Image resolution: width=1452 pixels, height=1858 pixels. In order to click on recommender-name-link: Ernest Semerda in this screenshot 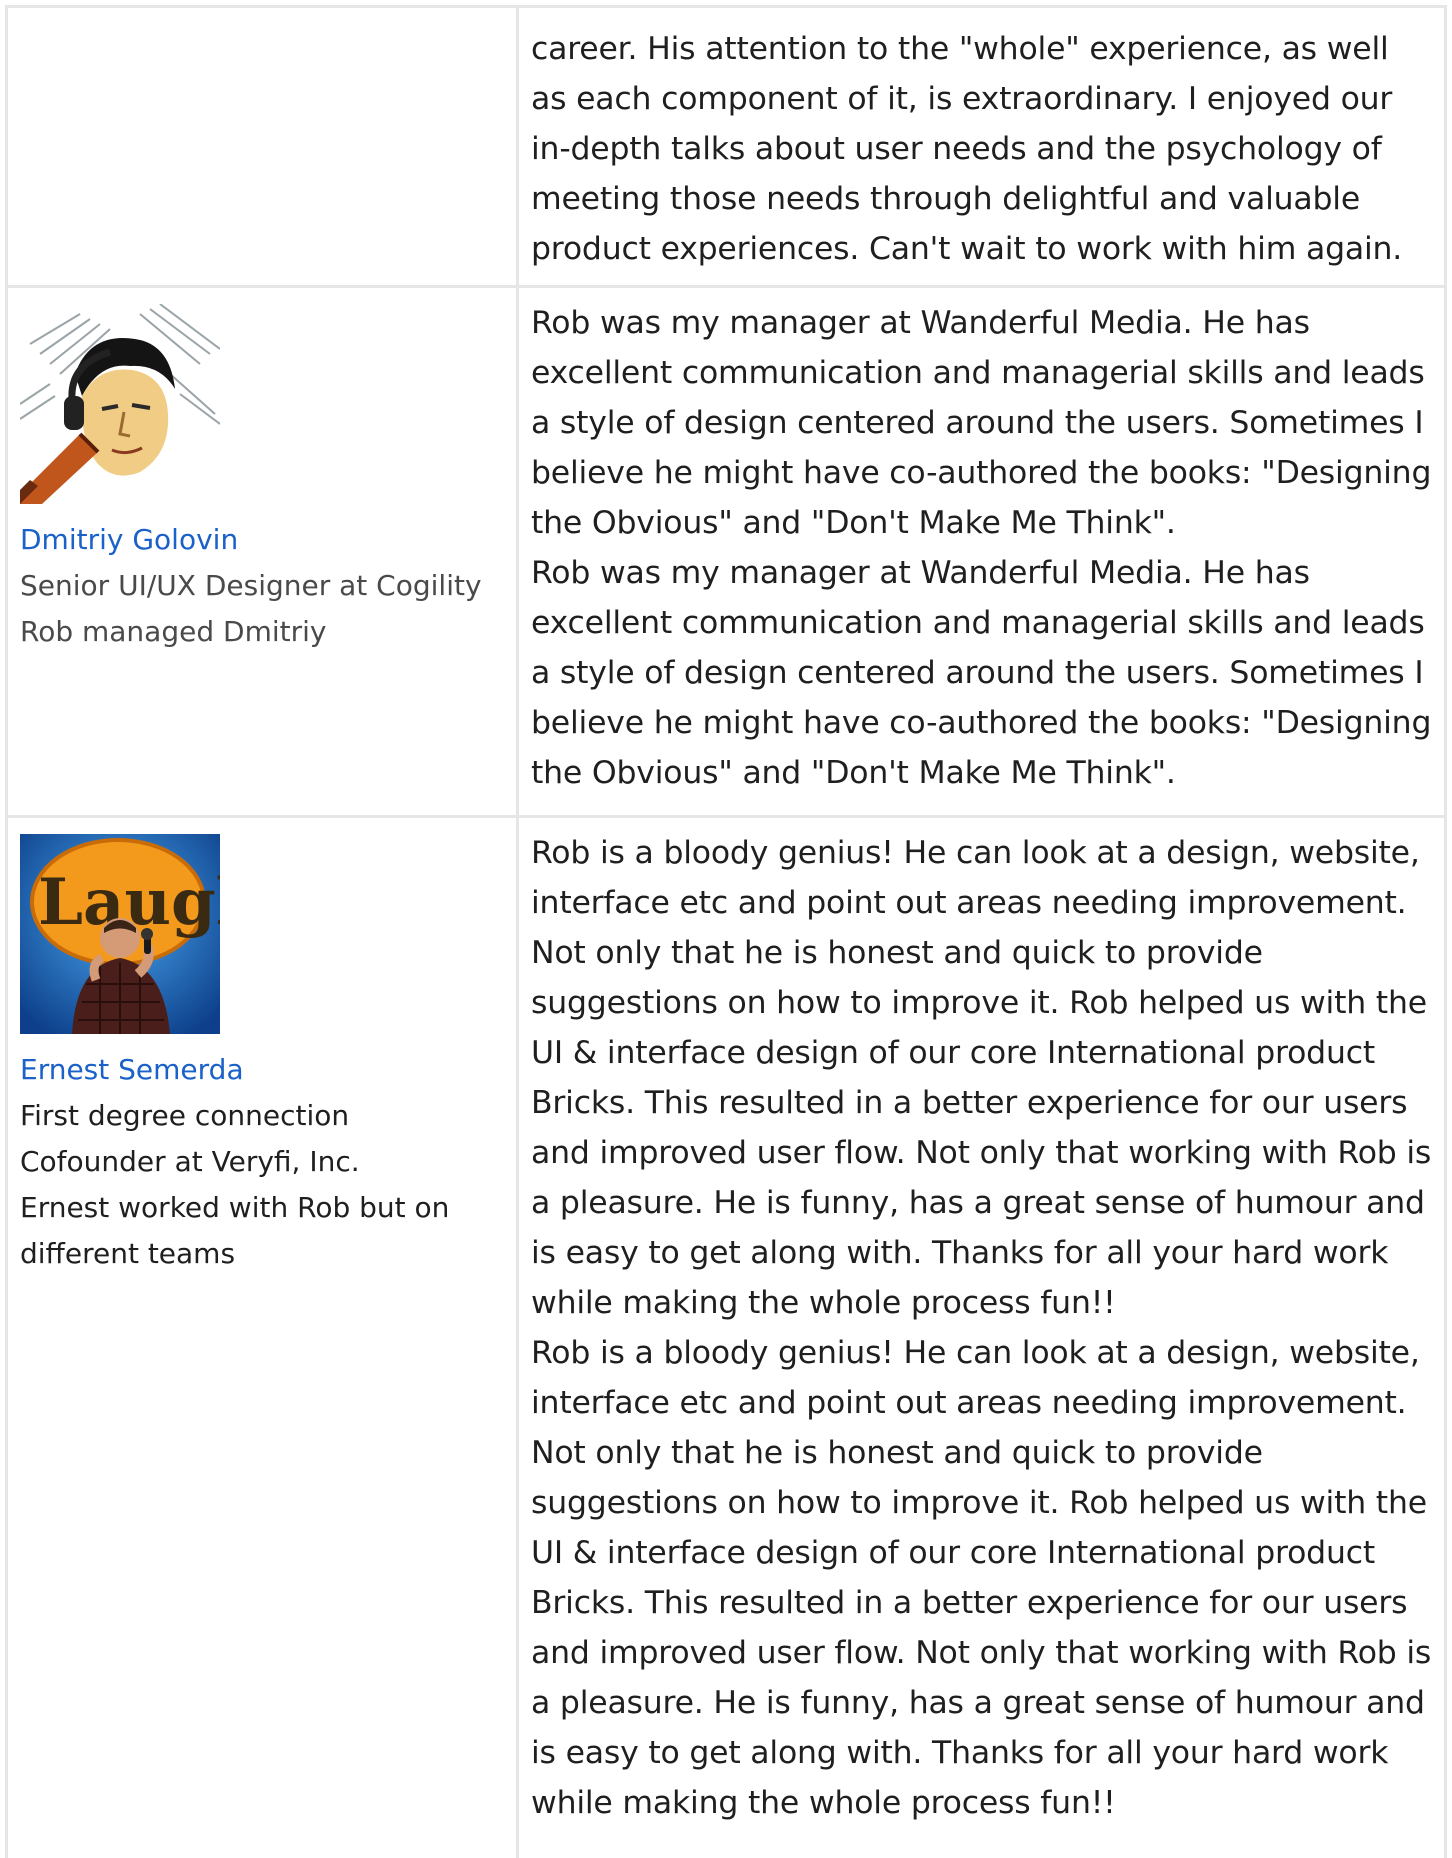, I will do `click(262, 1070)`.